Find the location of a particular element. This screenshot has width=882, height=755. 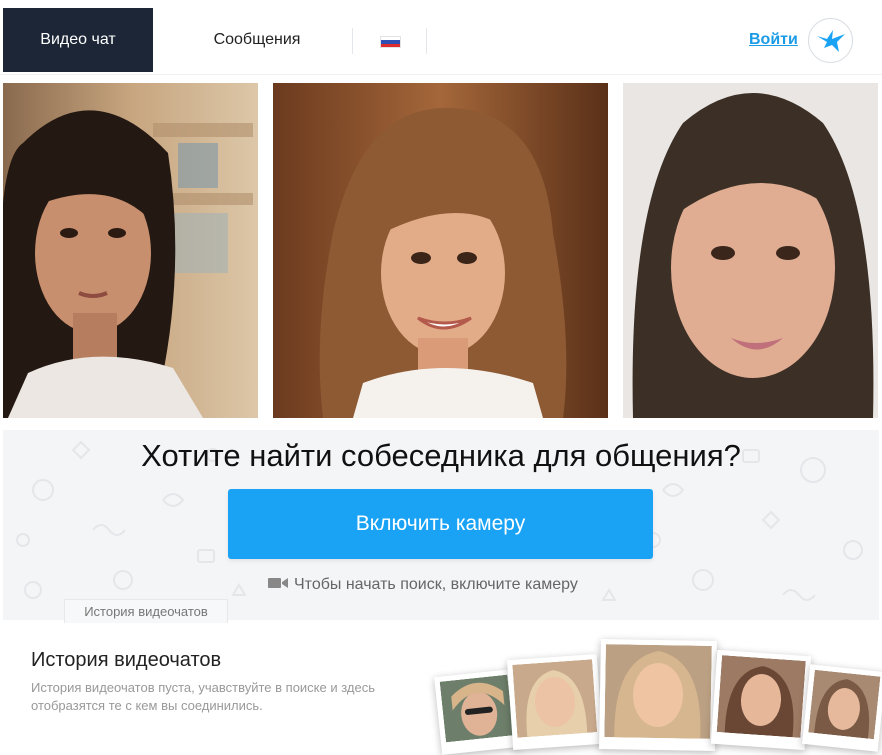

cta-heading: Хотите найти собеседника для общения? is located at coordinates (441, 455).